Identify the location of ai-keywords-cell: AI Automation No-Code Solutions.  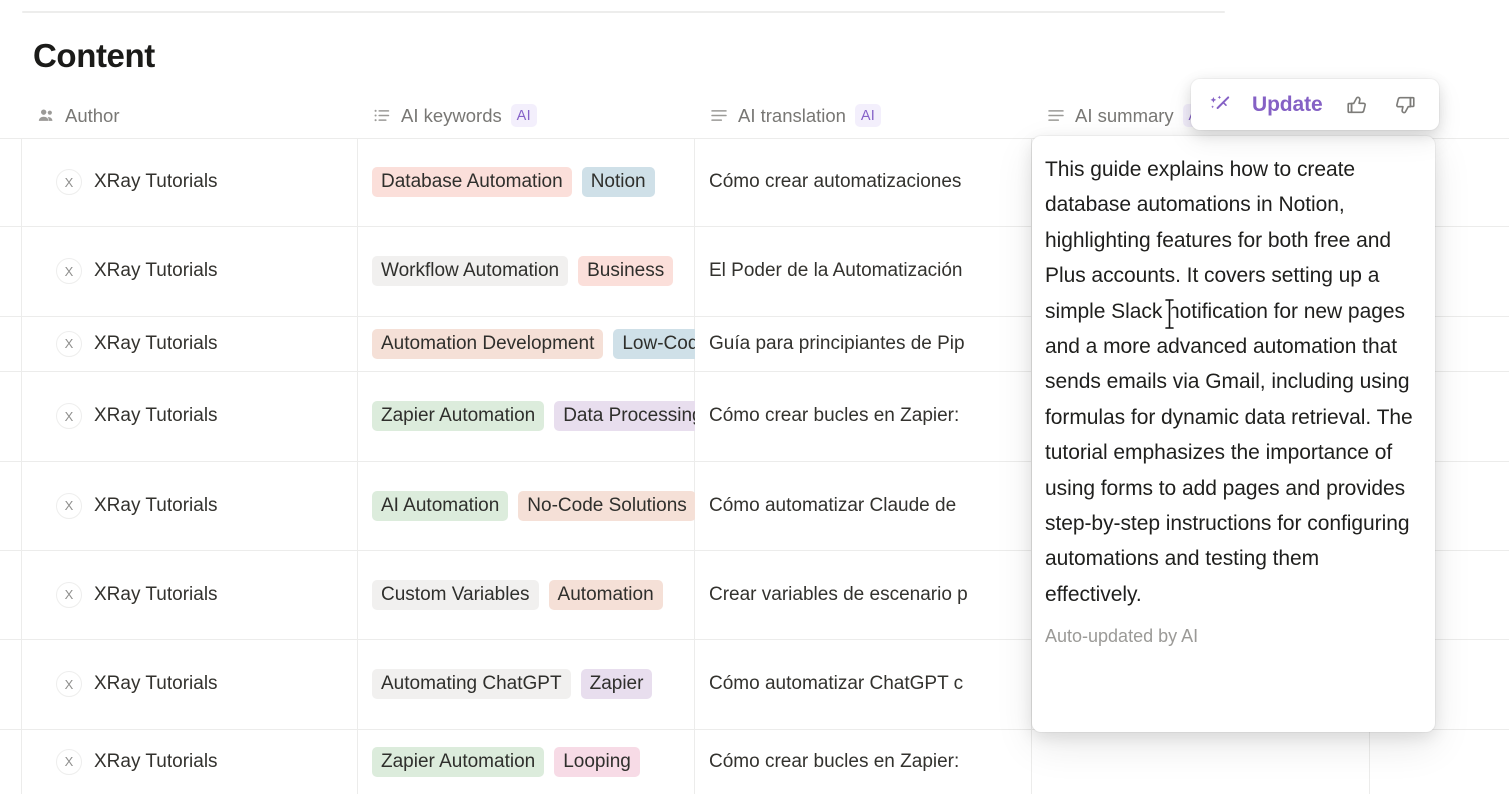
(526, 505).